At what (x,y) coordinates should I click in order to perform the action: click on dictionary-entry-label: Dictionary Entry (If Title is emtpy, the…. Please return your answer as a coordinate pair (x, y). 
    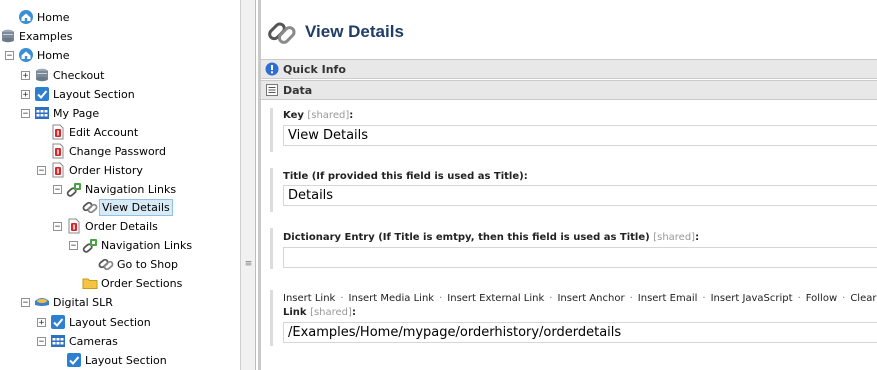
    Looking at the image, I should click on (491, 237).